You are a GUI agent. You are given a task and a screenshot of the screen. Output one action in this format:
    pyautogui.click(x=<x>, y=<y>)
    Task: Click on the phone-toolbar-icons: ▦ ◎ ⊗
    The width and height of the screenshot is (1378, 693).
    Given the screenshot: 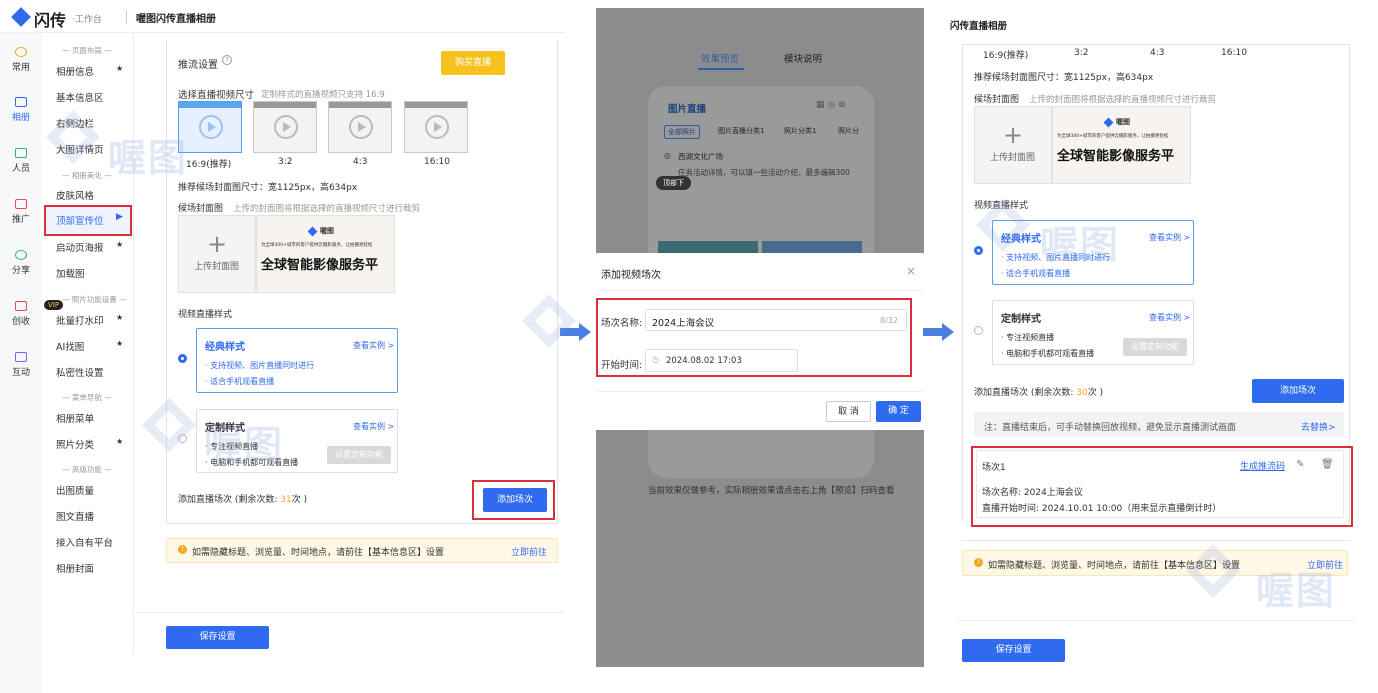 What is the action you would take?
    pyautogui.click(x=831, y=105)
    